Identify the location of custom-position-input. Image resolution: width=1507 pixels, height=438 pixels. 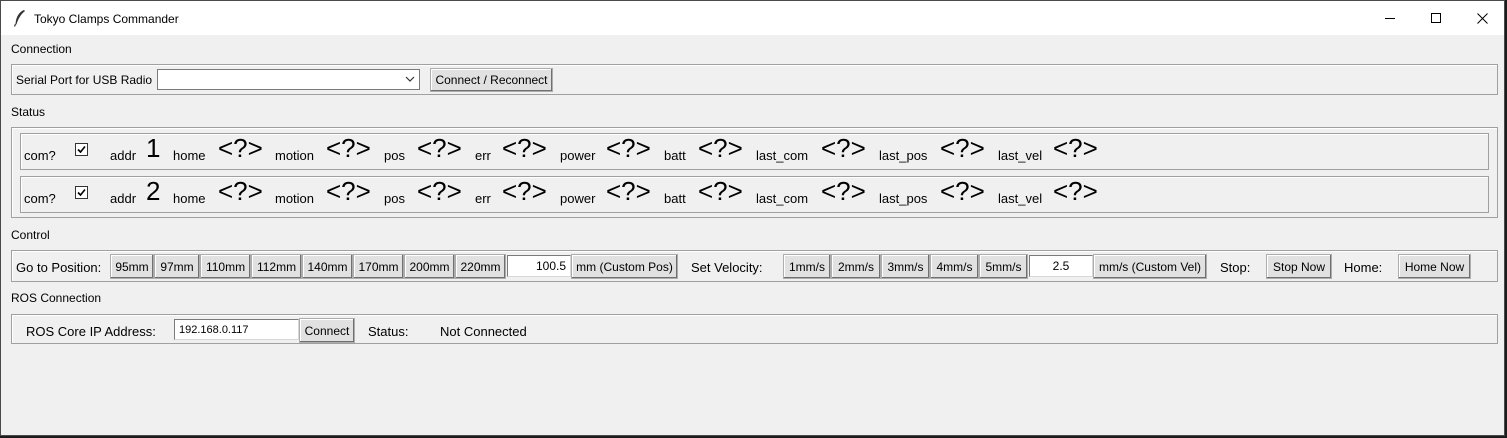
(539, 266).